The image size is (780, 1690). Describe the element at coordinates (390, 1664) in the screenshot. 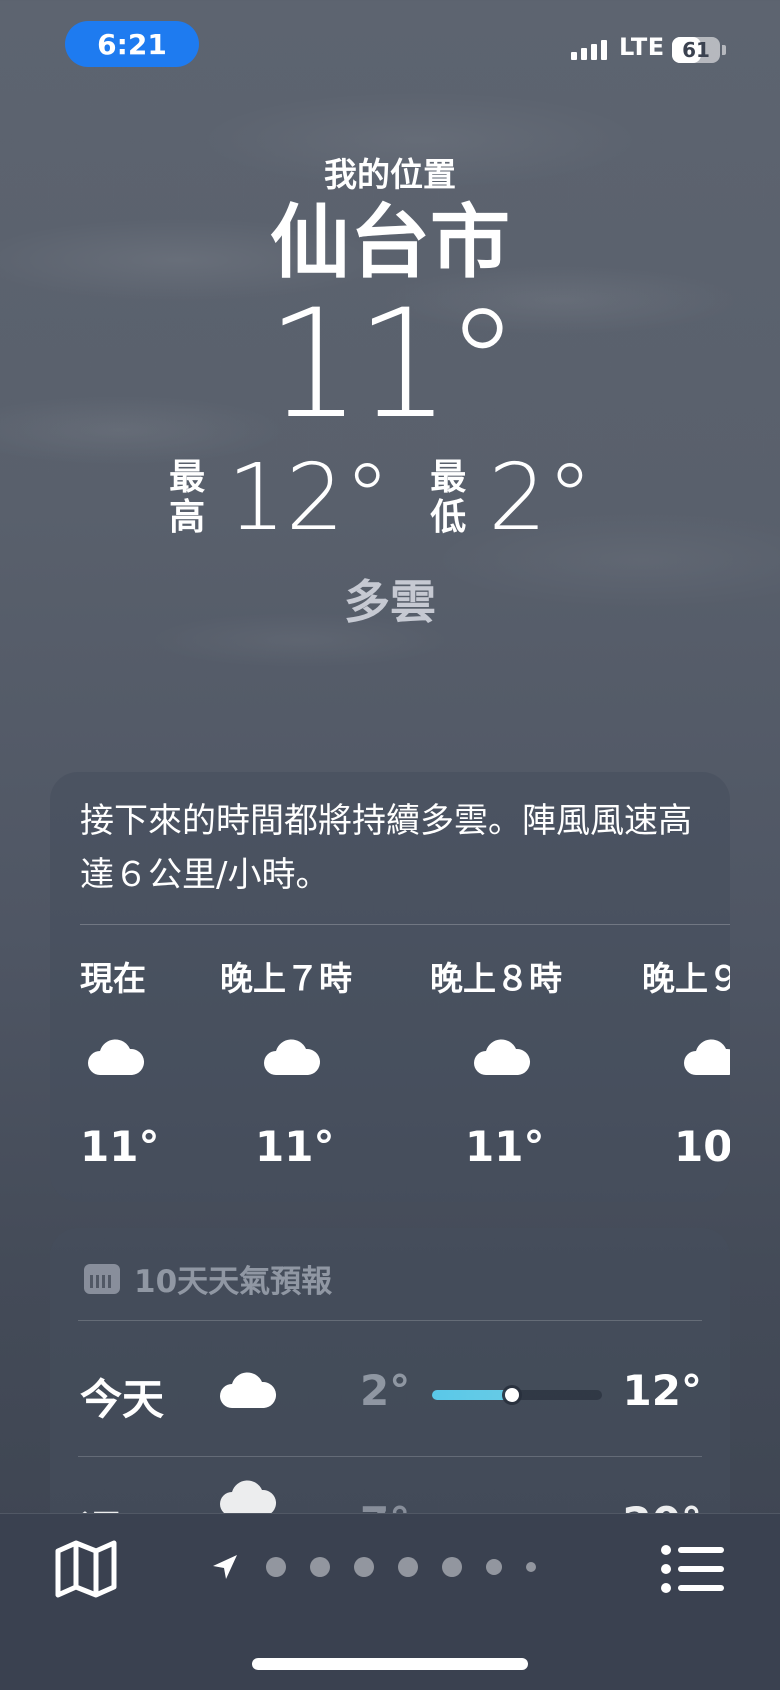

I see `home-indicator` at that location.